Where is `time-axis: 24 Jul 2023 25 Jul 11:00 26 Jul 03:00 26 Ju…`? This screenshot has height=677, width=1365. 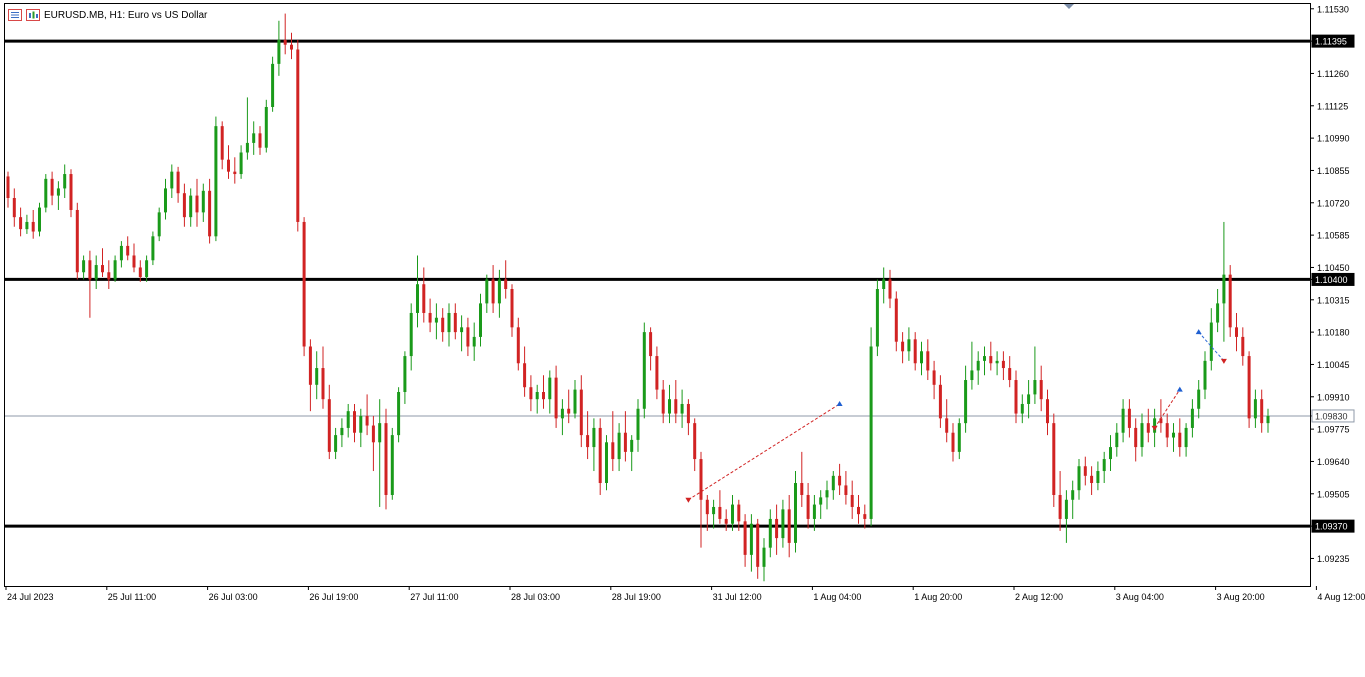 time-axis: 24 Jul 2023 25 Jul 11:00 26 Jul 03:00 26 Ju… is located at coordinates (685, 594).